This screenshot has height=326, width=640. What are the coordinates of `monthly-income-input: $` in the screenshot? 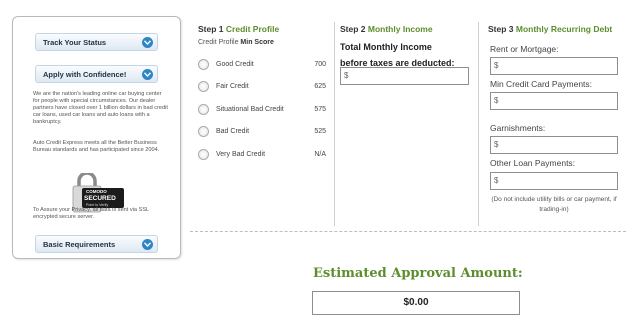 It's located at (404, 76).